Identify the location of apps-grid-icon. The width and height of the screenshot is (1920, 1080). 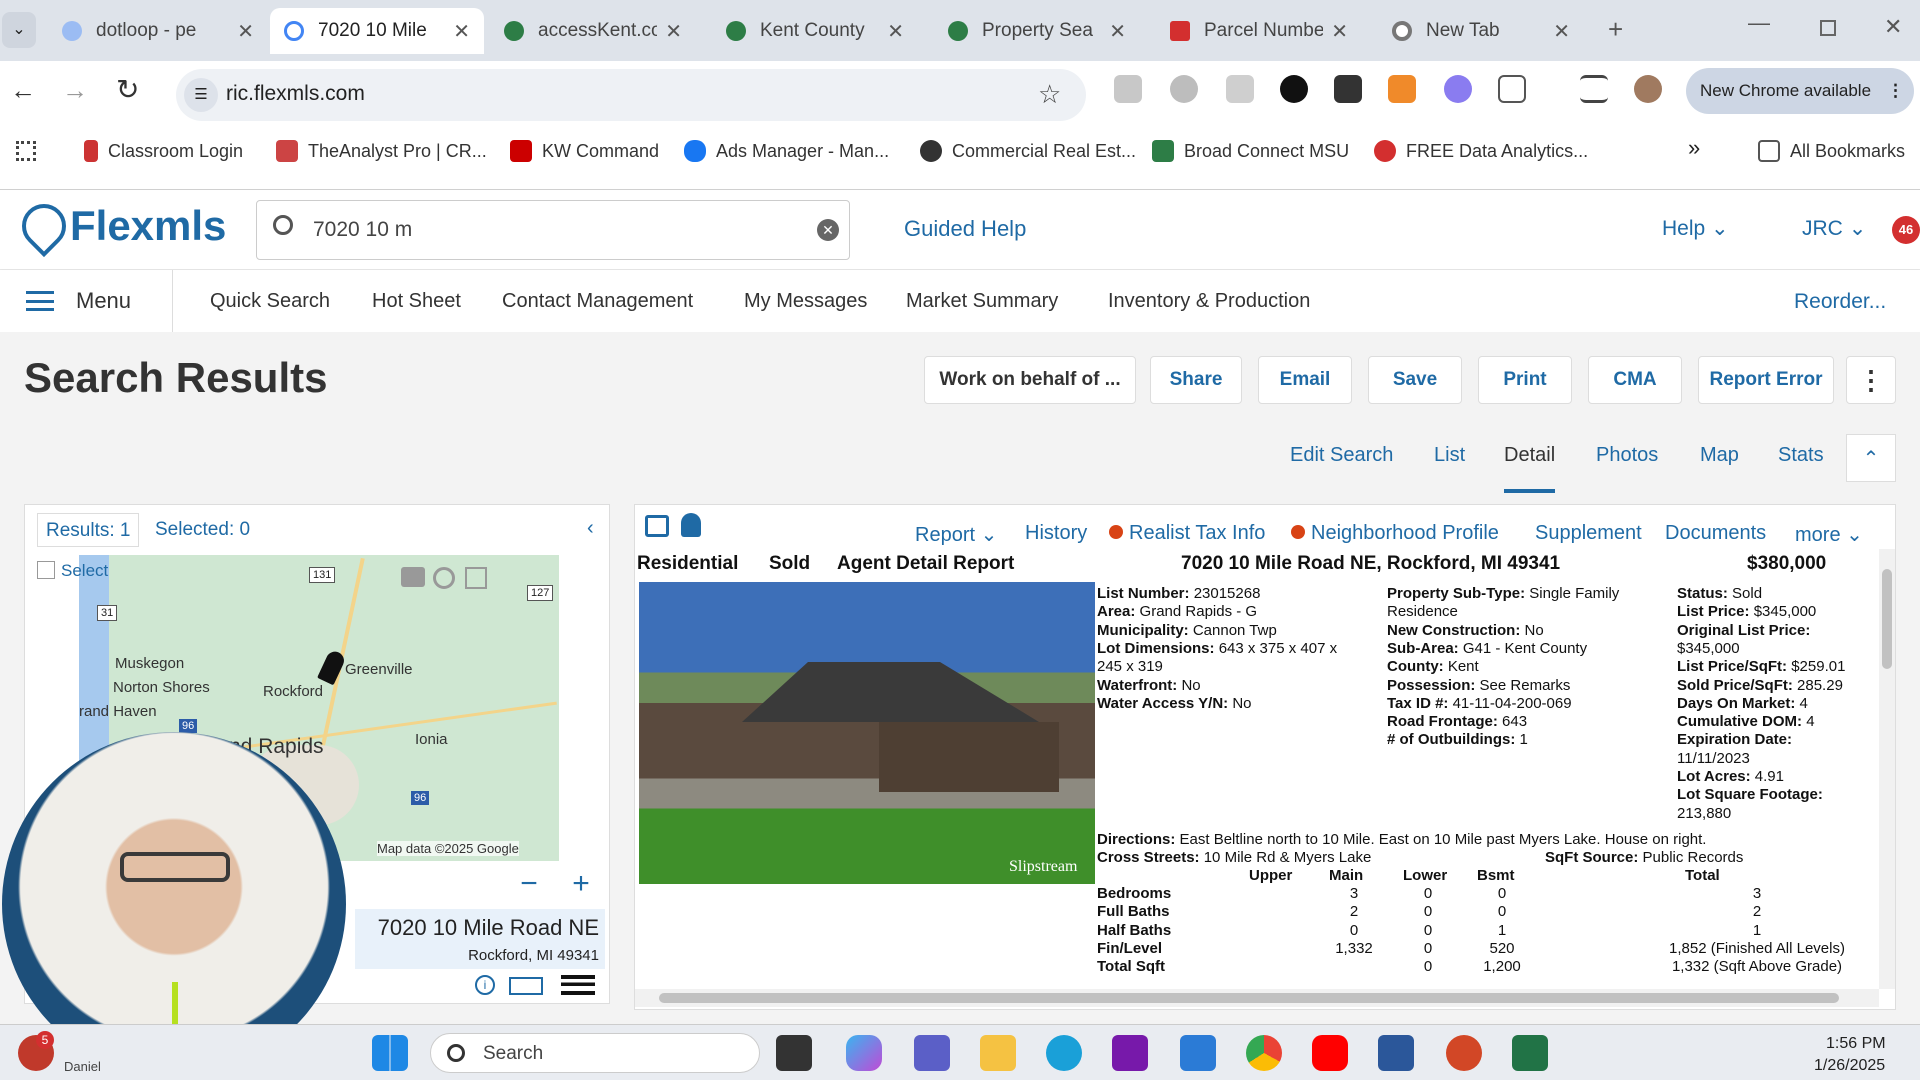
(26, 151).